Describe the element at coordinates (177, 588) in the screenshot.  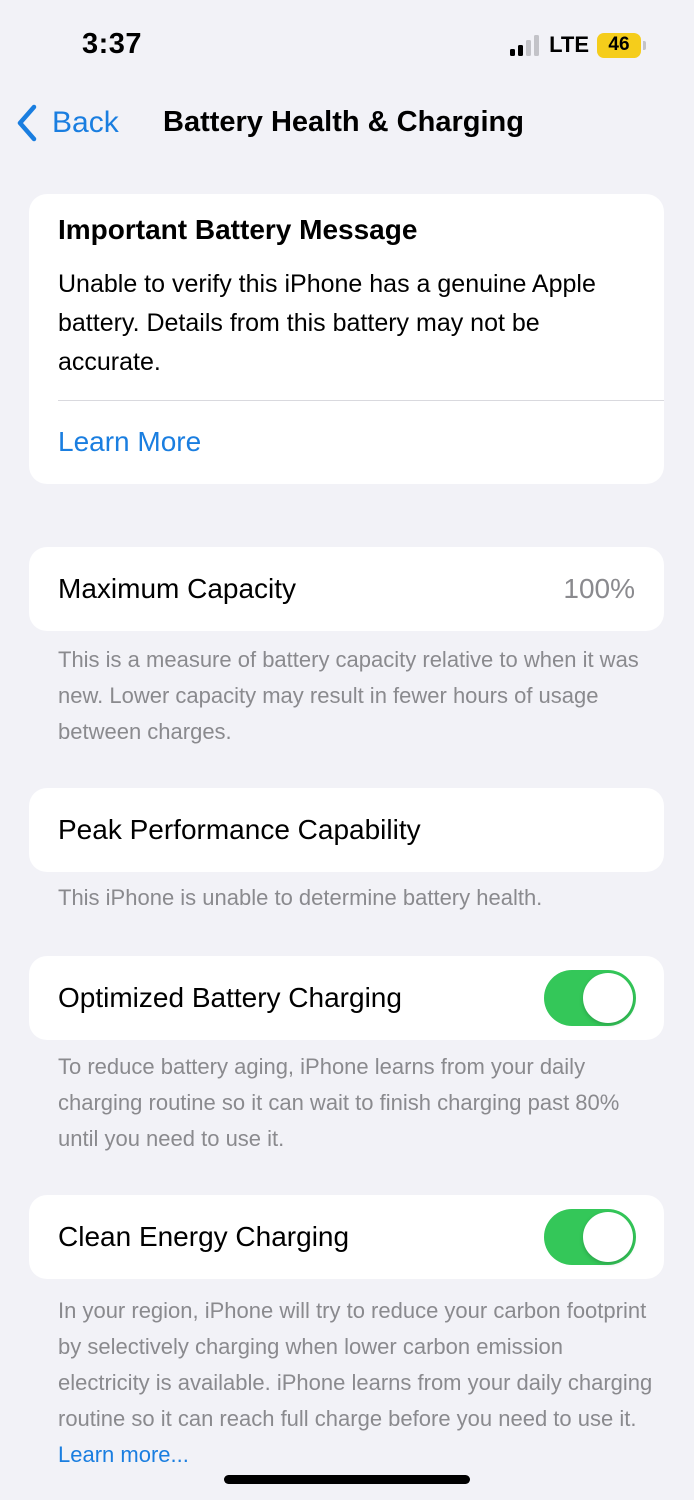
I see `maximum-capacity-label: Maximum Capacity` at that location.